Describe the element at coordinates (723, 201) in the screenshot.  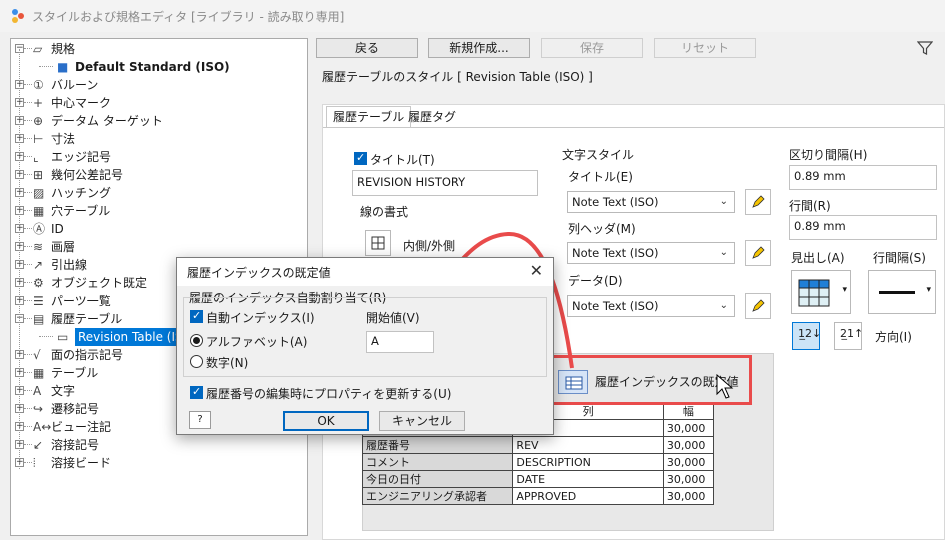
I see `chevron-down-icon: ⌄` at that location.